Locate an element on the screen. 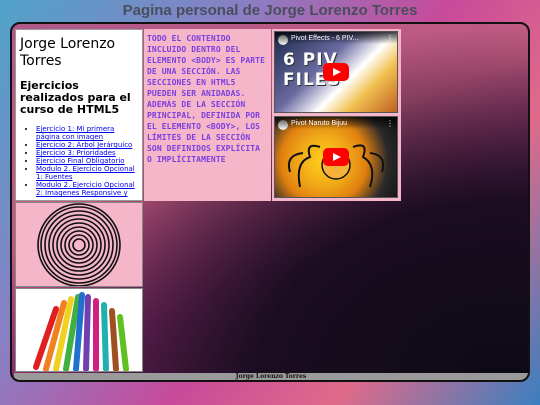  exercise-link-final: Ejercicio Final Obligatorio is located at coordinates (80, 161).